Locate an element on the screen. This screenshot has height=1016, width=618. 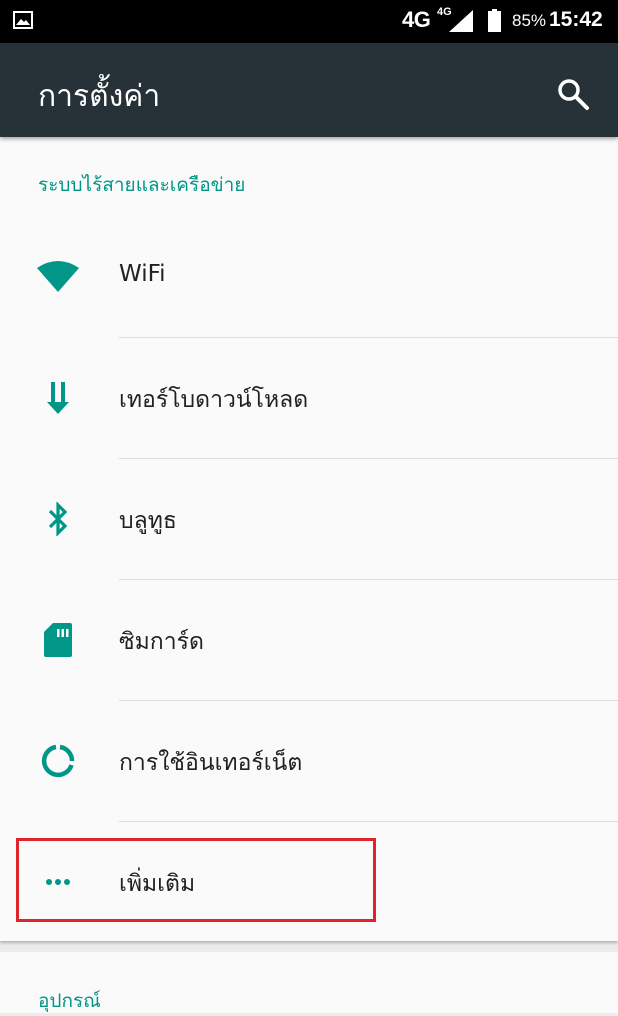
image-notification-icon is located at coordinates (23, 20).